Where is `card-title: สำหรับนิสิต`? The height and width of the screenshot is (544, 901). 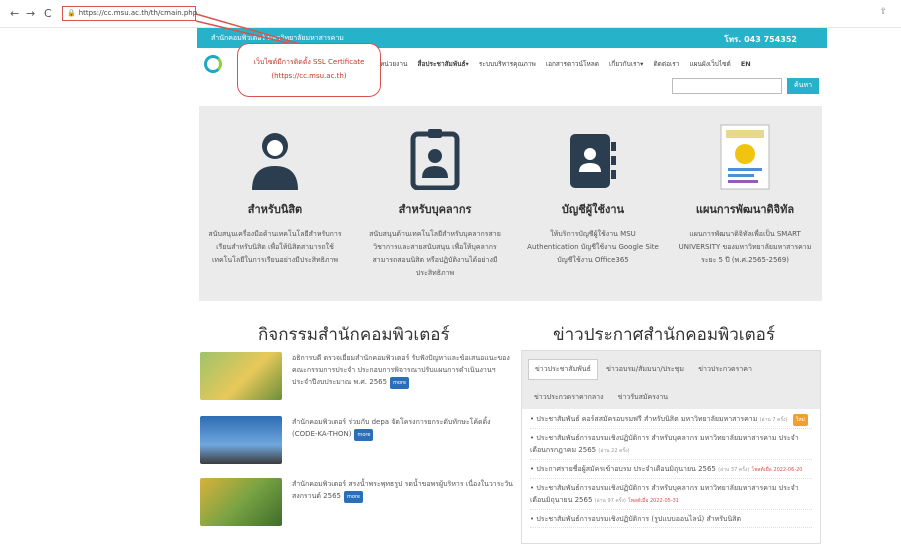
card-title: สำหรับนิสิต is located at coordinates (275, 209).